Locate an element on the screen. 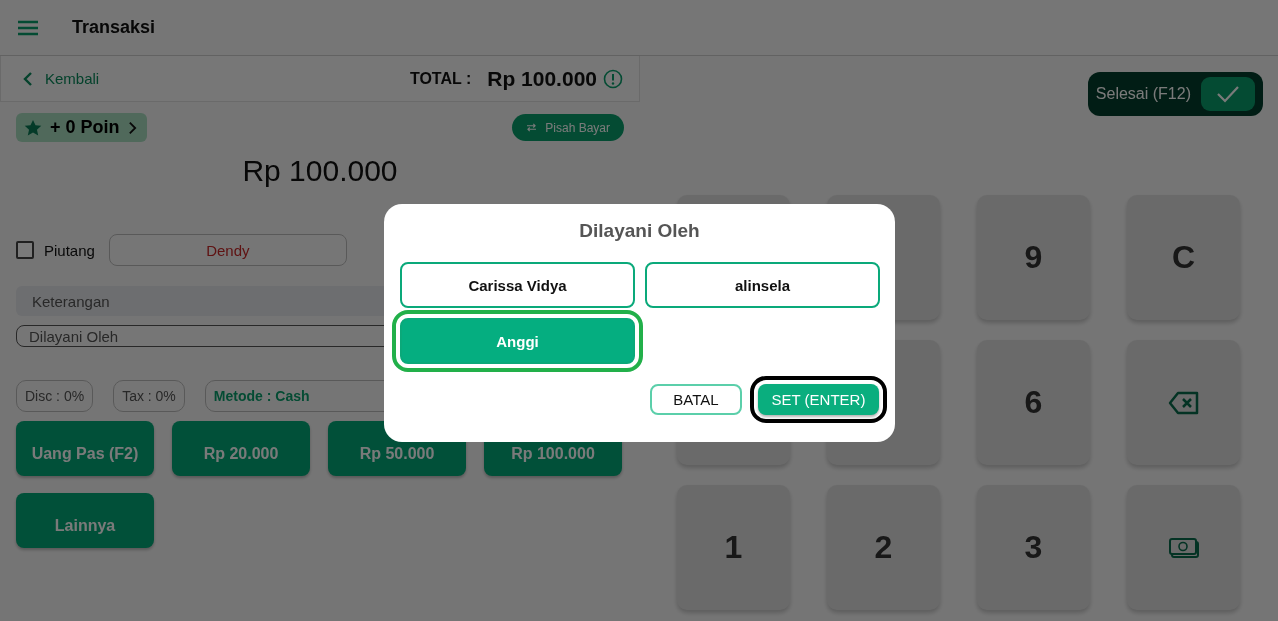 The width and height of the screenshot is (1278, 621). payment-amount: Rp 100.000 is located at coordinates (320, 170).